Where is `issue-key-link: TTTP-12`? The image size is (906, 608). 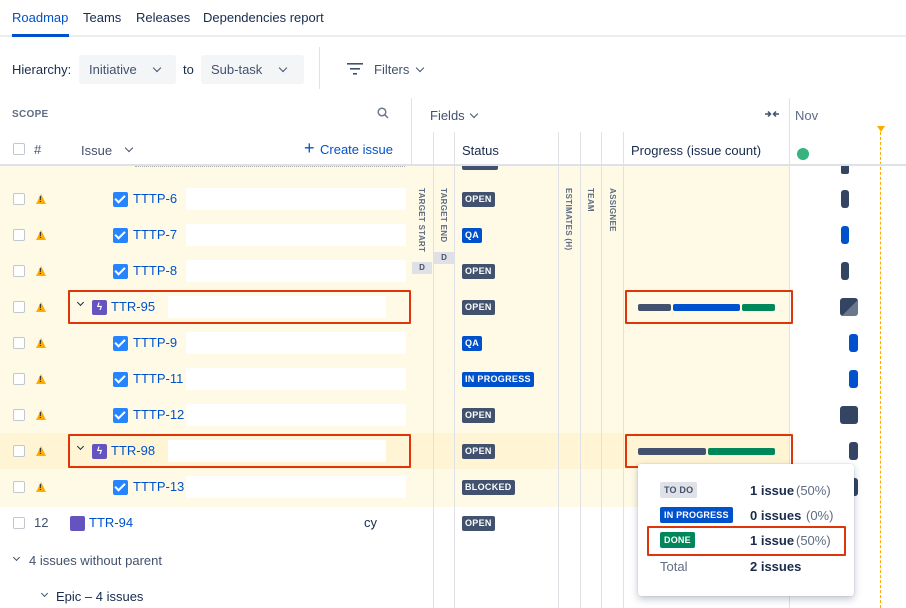
issue-key-link: TTTP-12 is located at coordinates (158, 414).